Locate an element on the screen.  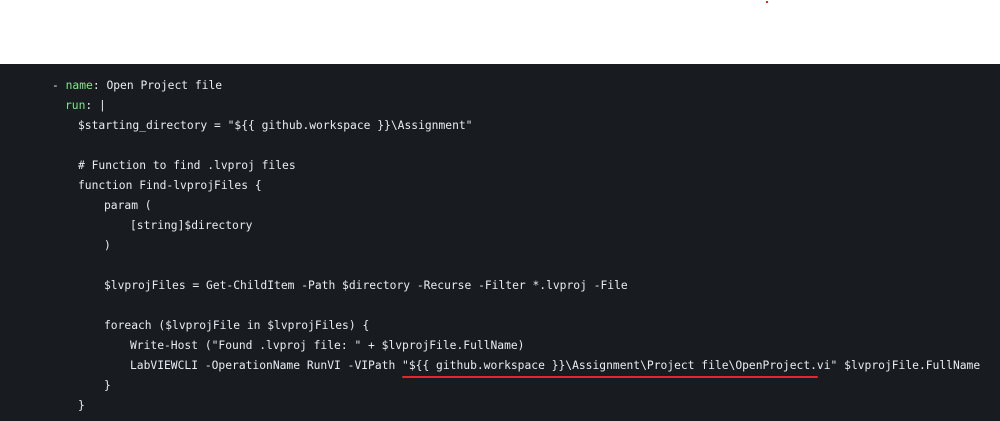
code-line-run: run: | is located at coordinates (85, 106).